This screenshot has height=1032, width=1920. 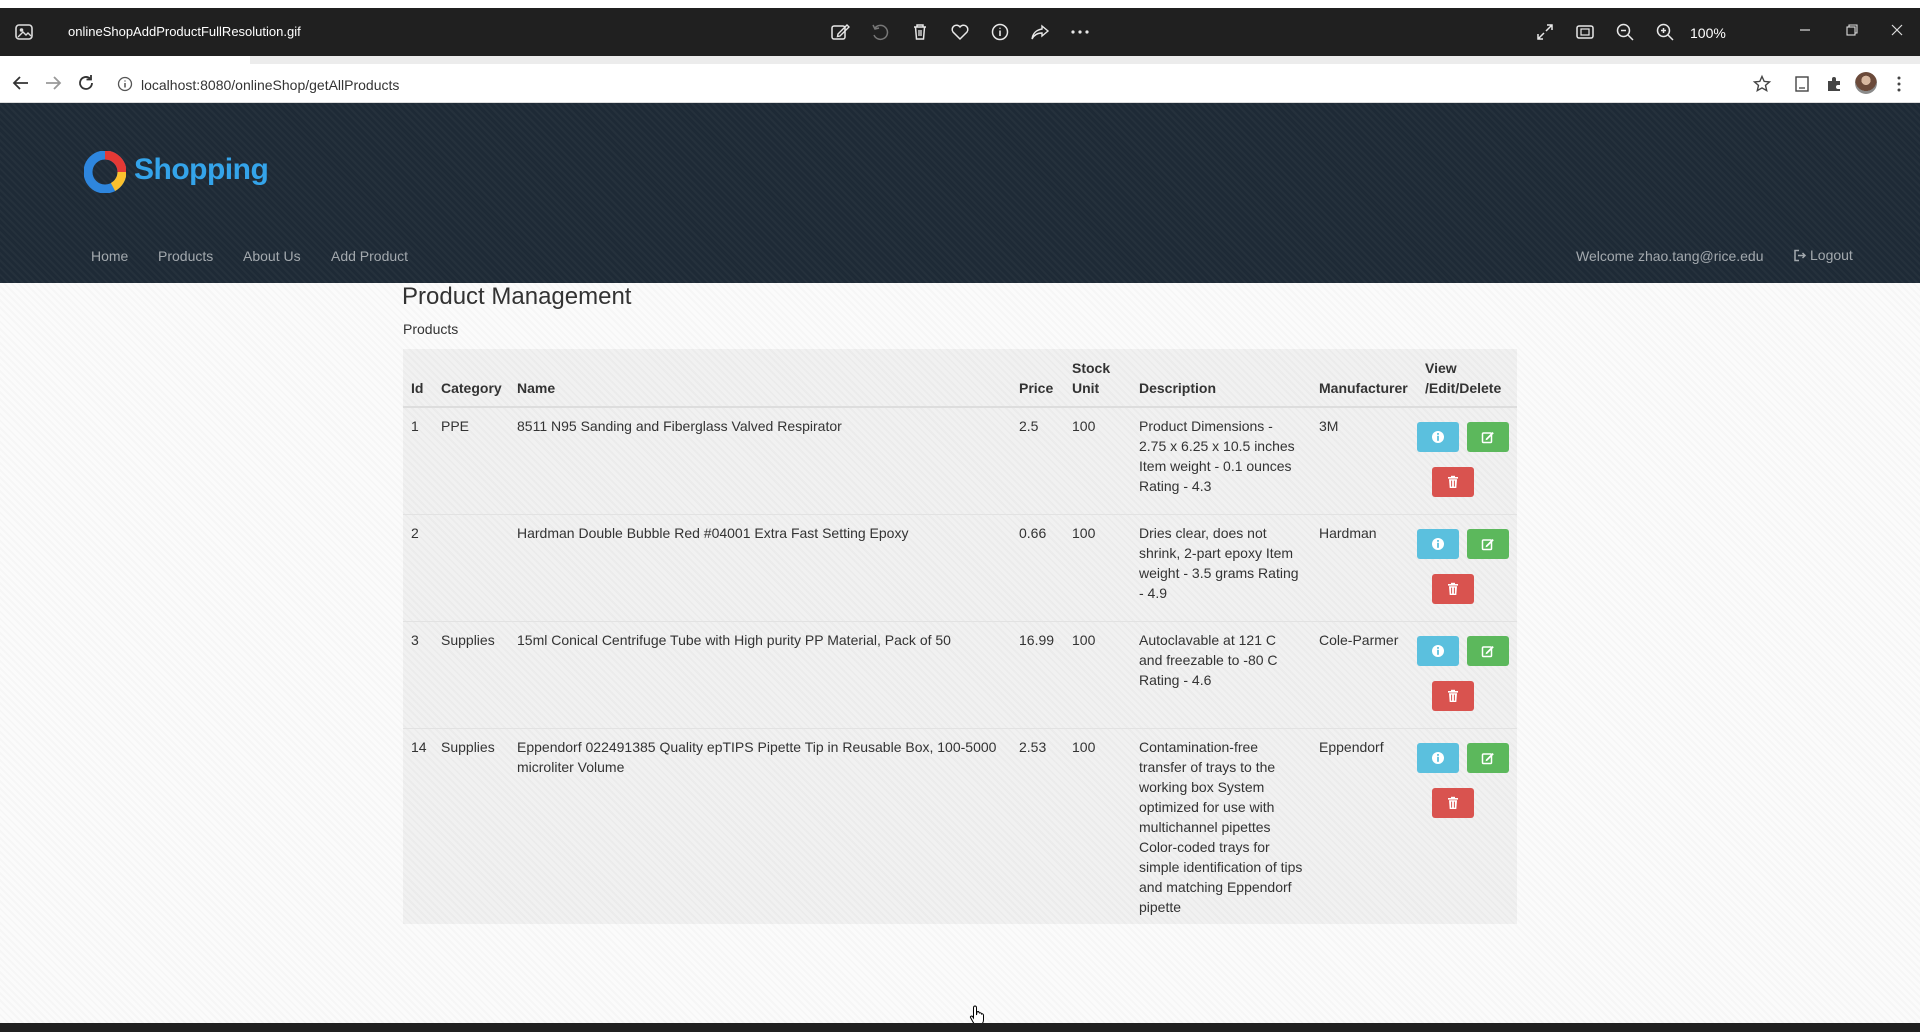 I want to click on minimize-icon, so click(x=1805, y=30).